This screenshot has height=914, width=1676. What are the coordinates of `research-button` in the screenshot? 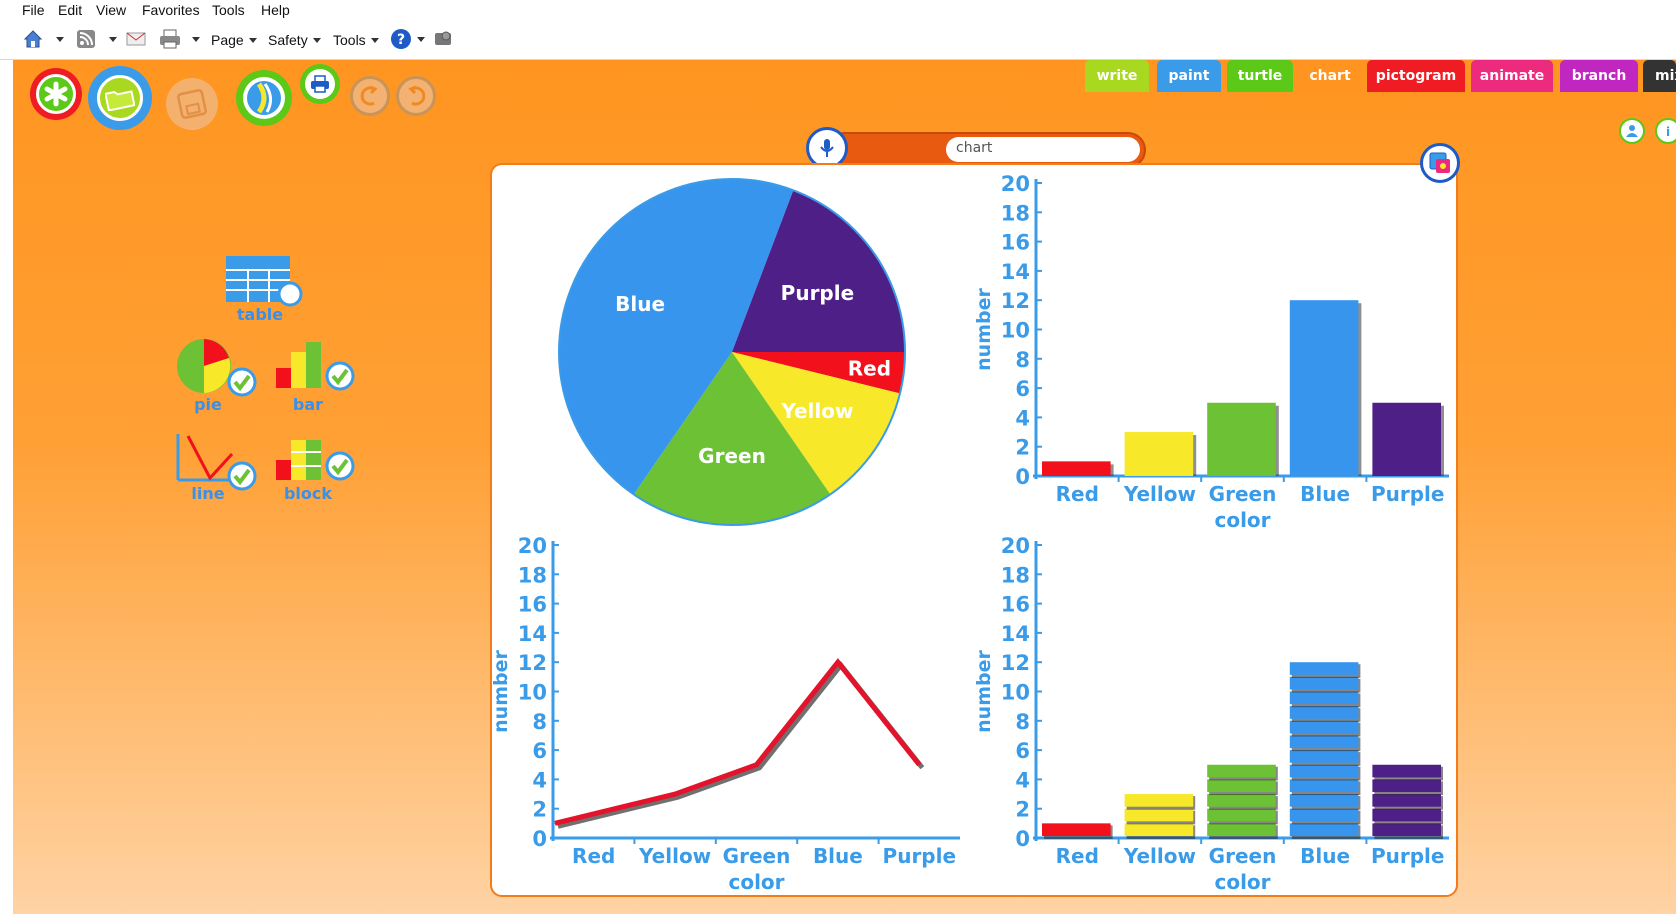 It's located at (443, 39).